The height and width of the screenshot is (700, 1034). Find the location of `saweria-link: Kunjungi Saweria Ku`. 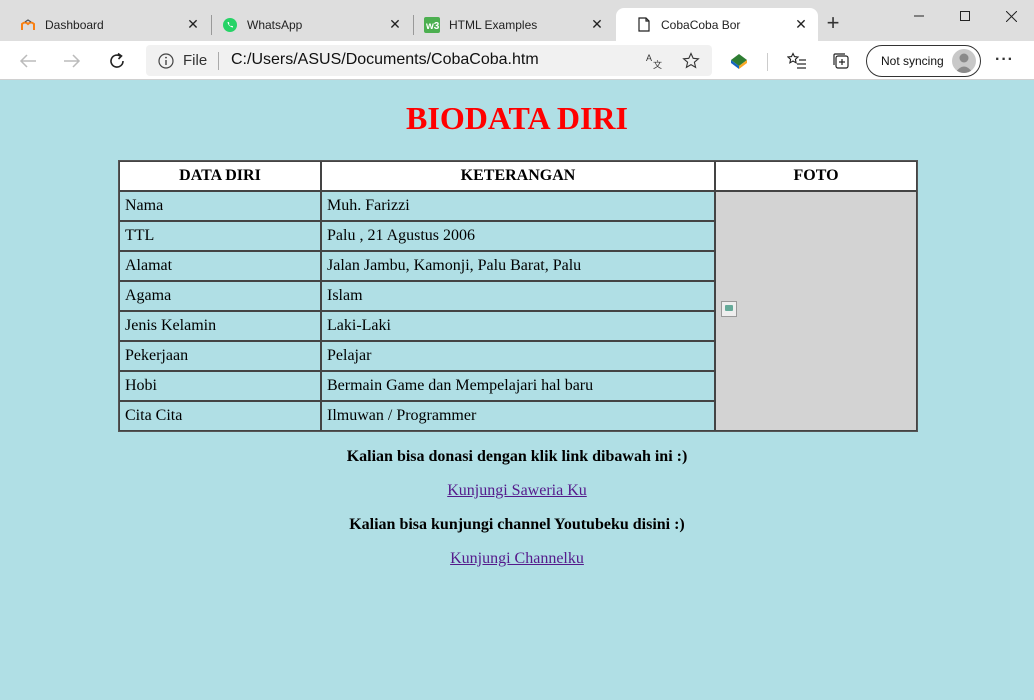

saweria-link: Kunjungi Saweria Ku is located at coordinates (517, 490).